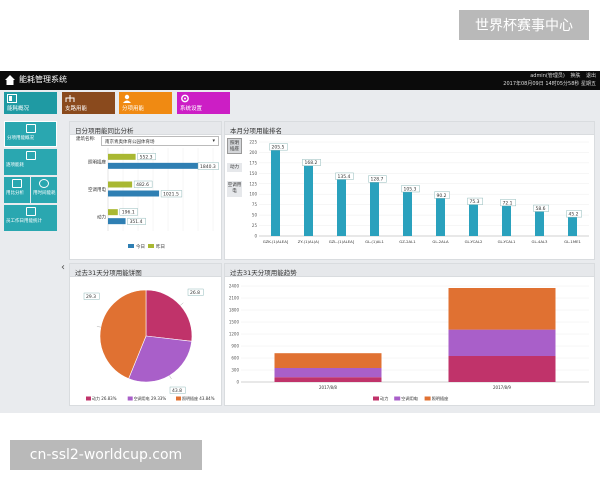 This screenshot has width=600, height=480. What do you see at coordinates (278, 148) in the screenshot?
I see `rank-data-label: 205.5` at bounding box center [278, 148].